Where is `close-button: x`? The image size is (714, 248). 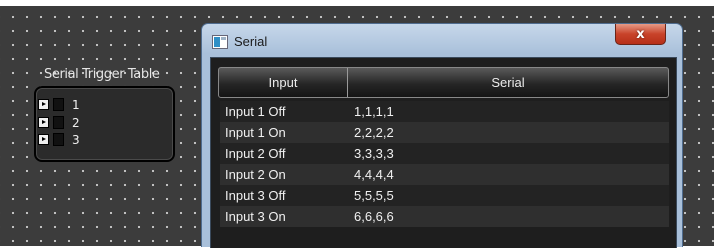 close-button: x is located at coordinates (640, 34).